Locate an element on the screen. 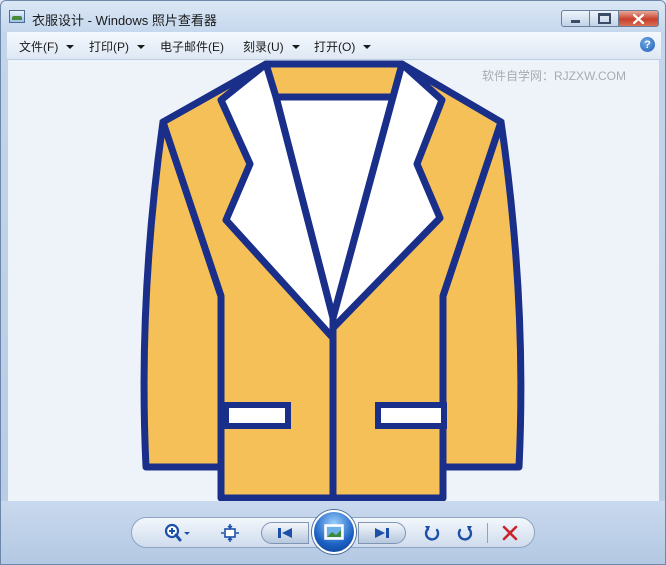 This screenshot has width=666, height=565. delete-button is located at coordinates (510, 533).